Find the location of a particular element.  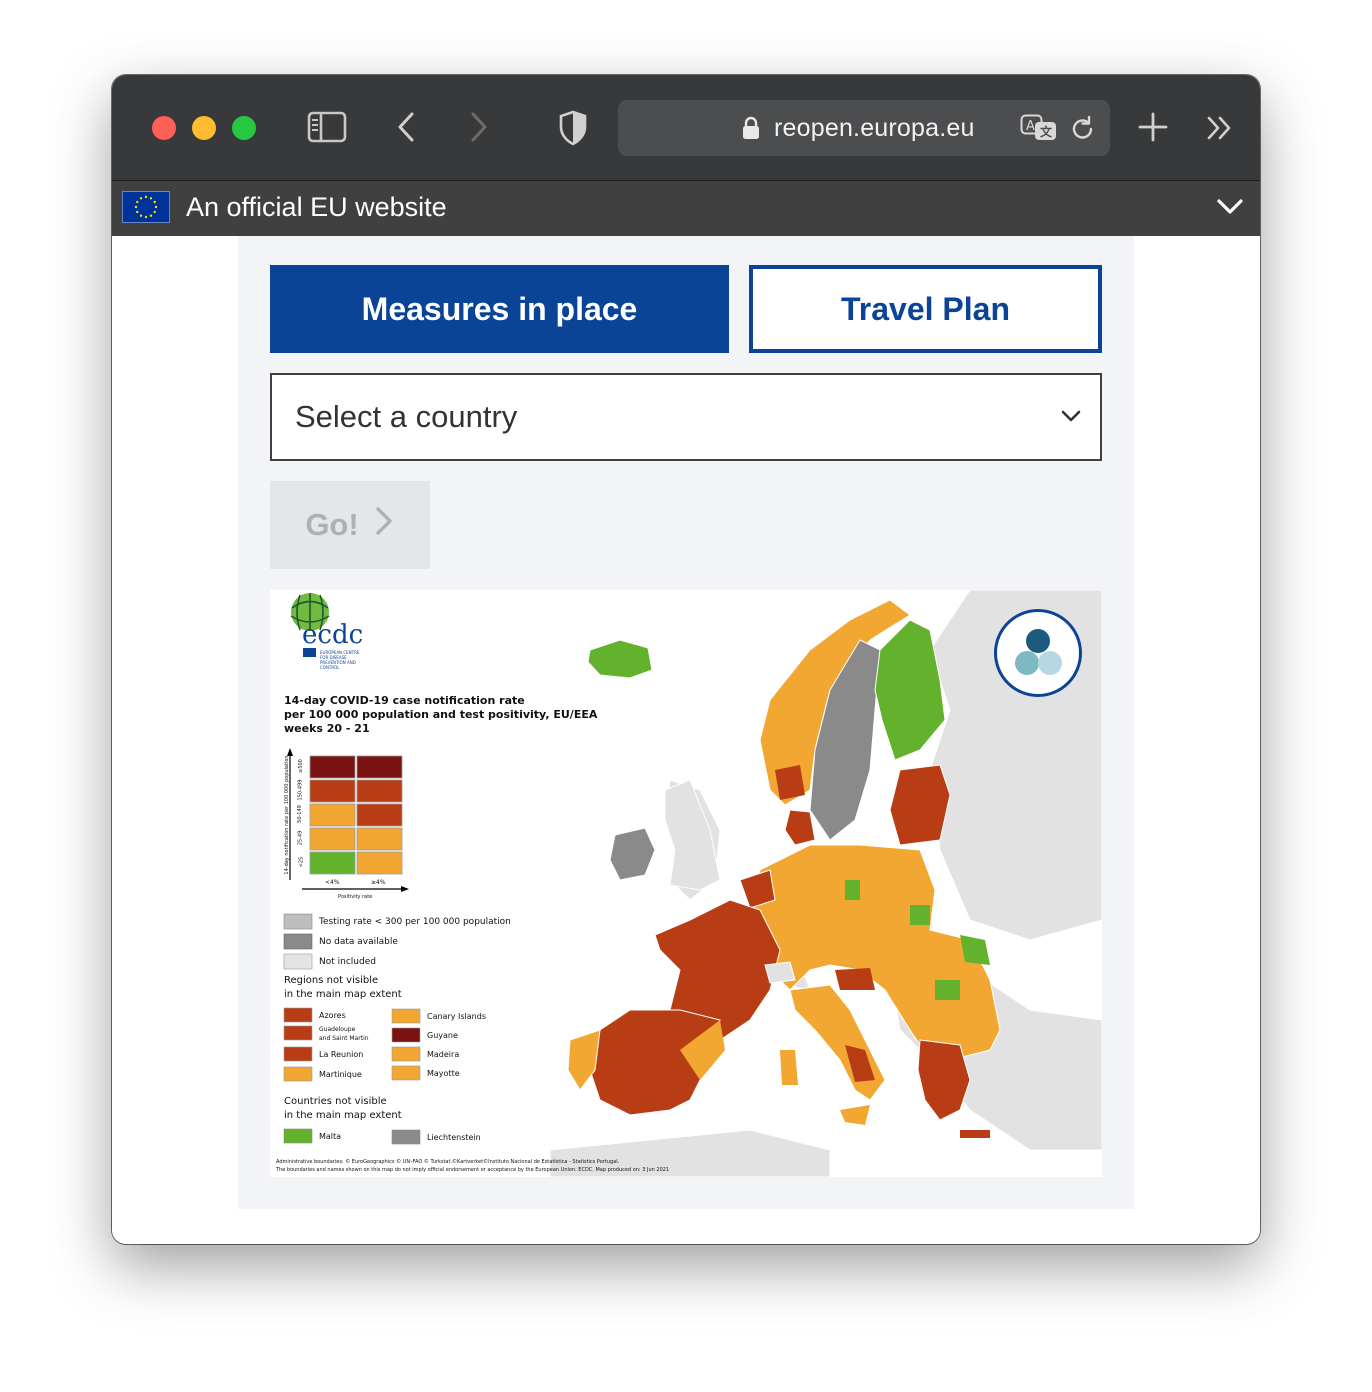

legend-y-tick: 25-49 is located at coordinates (300, 838).